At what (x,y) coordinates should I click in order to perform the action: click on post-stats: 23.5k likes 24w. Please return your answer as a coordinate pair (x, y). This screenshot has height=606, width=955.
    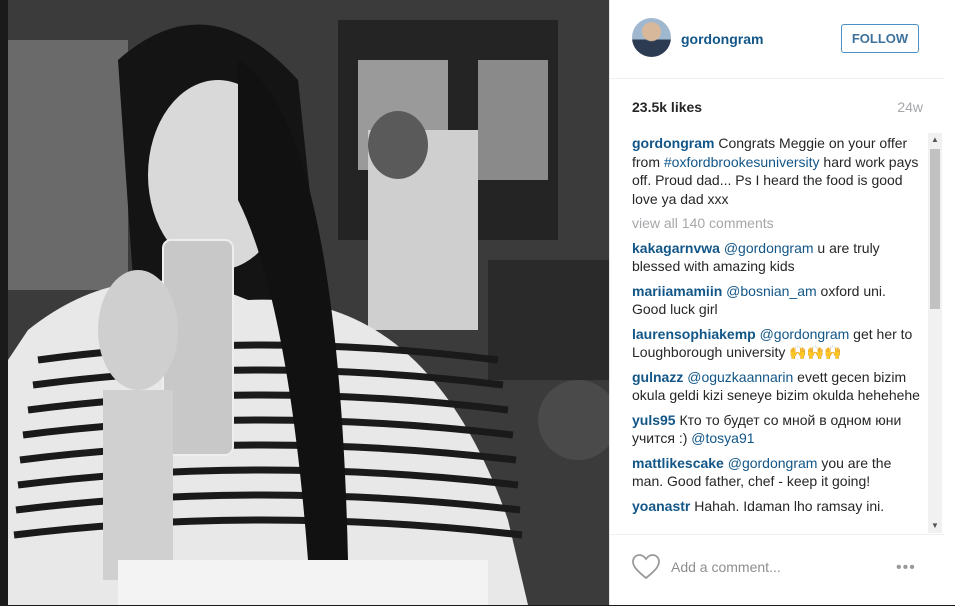
    Looking at the image, I should click on (777, 108).